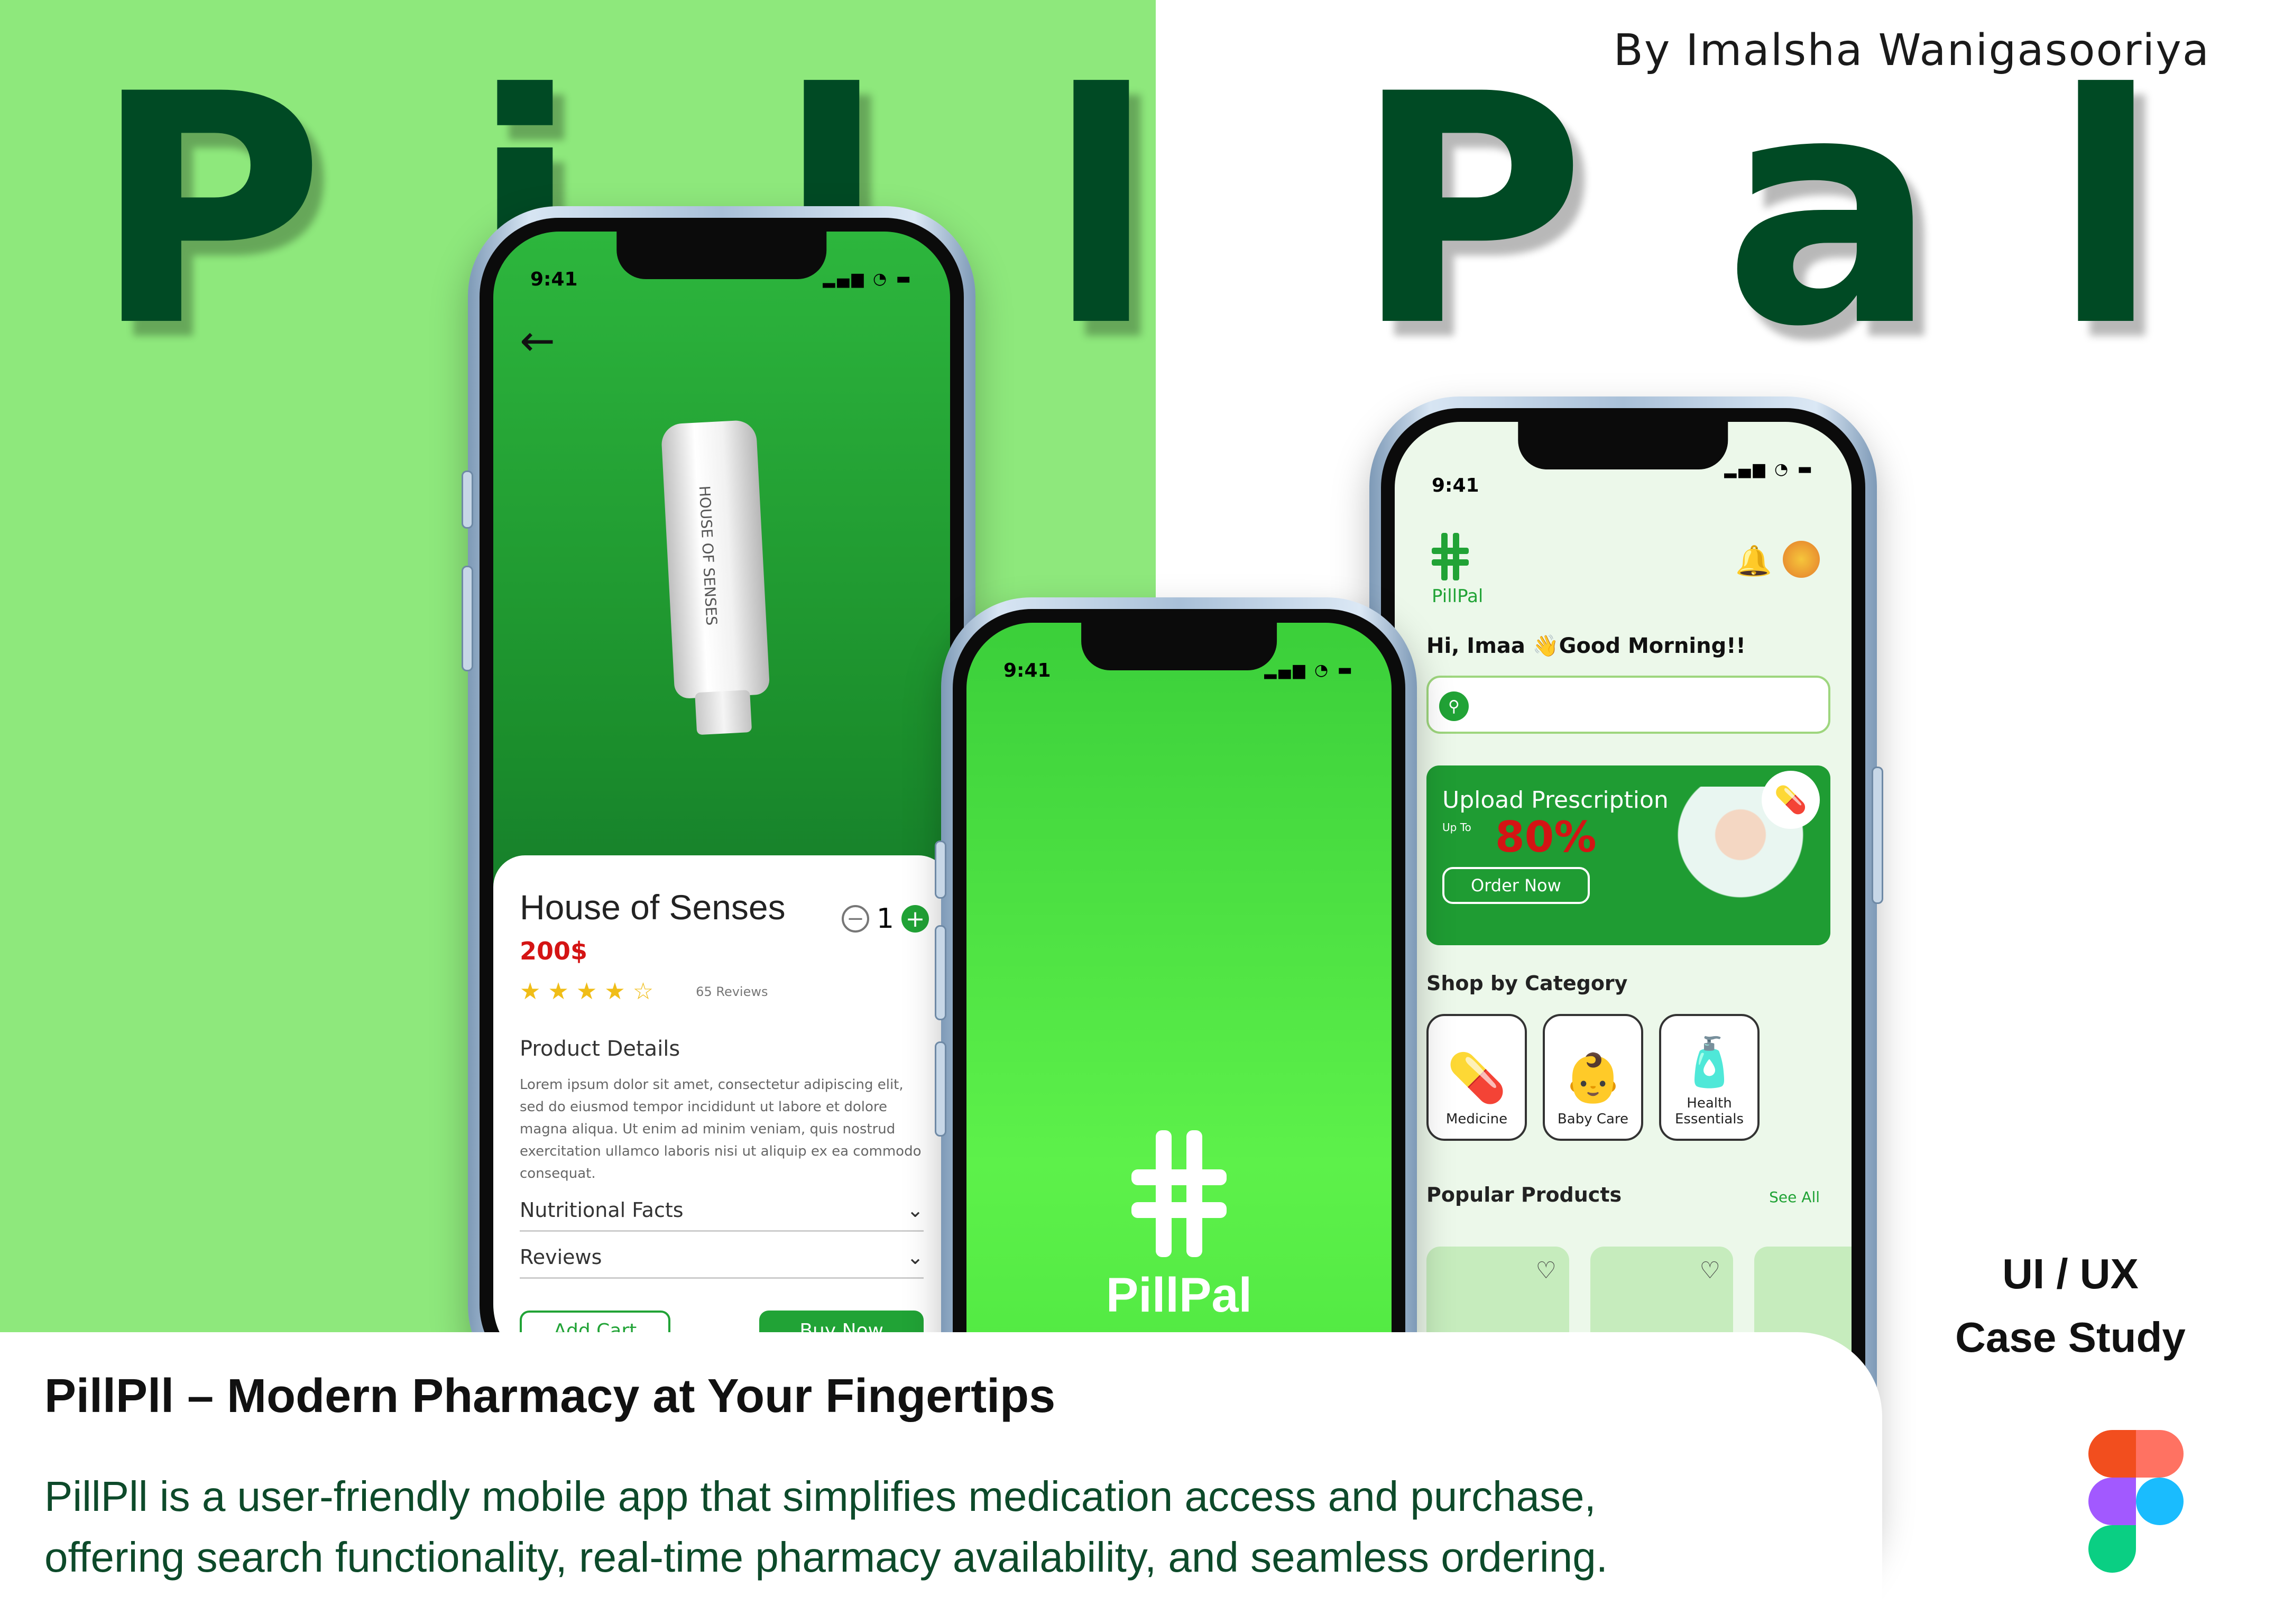  I want to click on reviews-label: Reviews, so click(561, 1257).